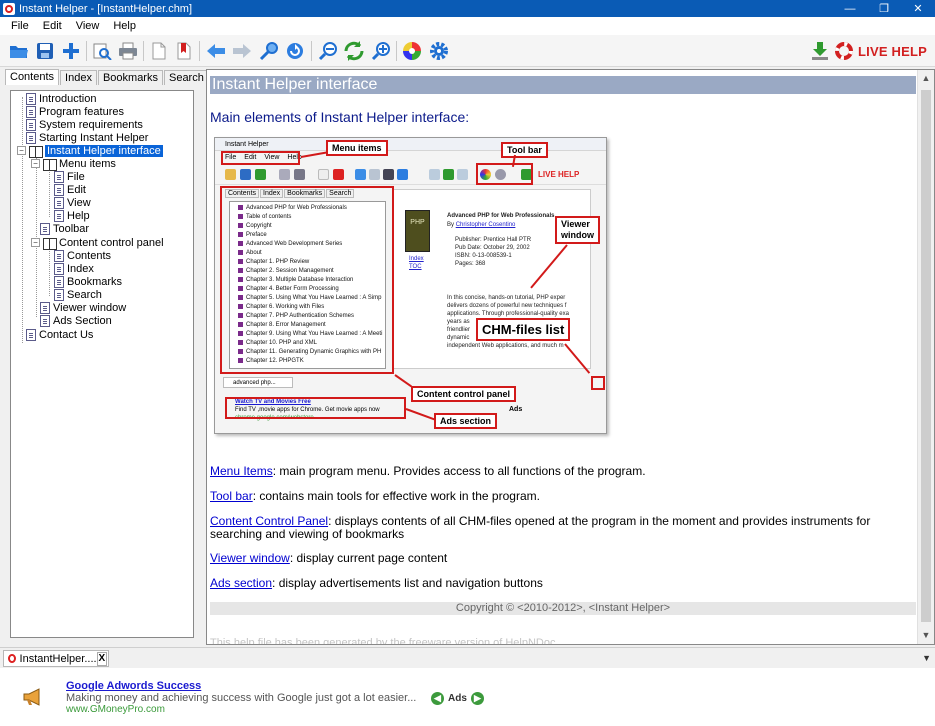 The image size is (935, 726). Describe the element at coordinates (501, 216) in the screenshot. I see `book-title: Advanced PHP for Web Professionals` at that location.